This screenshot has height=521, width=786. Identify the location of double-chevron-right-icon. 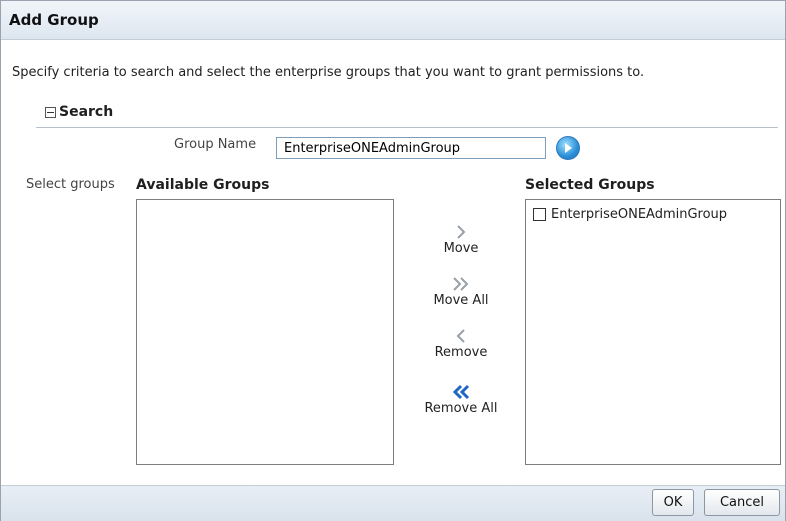
(461, 284).